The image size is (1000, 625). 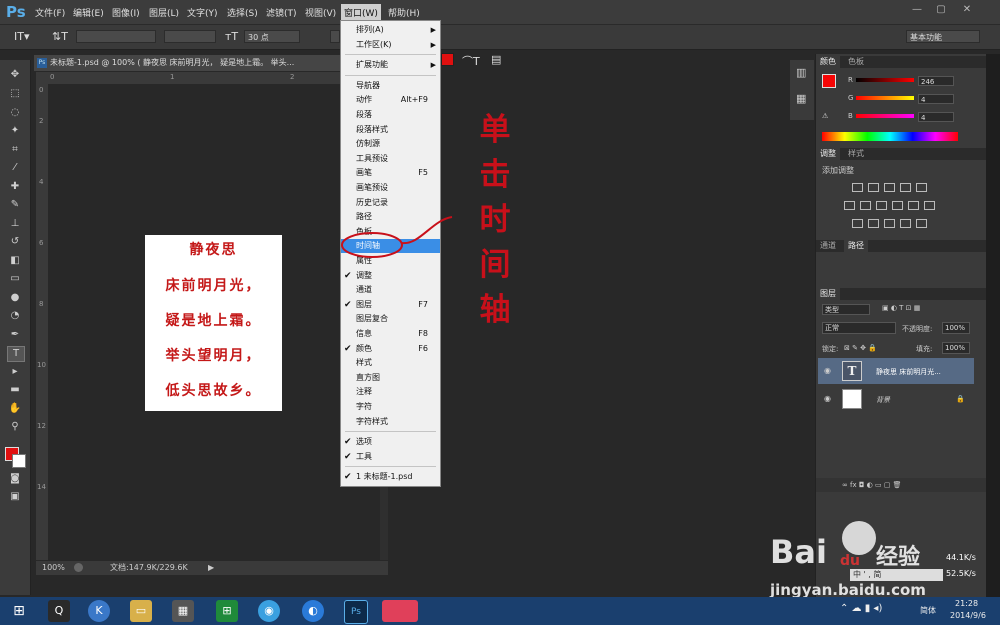 What do you see at coordinates (213, 323) in the screenshot?
I see `document-canvas: 静夜思 床前明月光， 疑是地上霜。 举头望明月， 低头思故乡。` at bounding box center [213, 323].